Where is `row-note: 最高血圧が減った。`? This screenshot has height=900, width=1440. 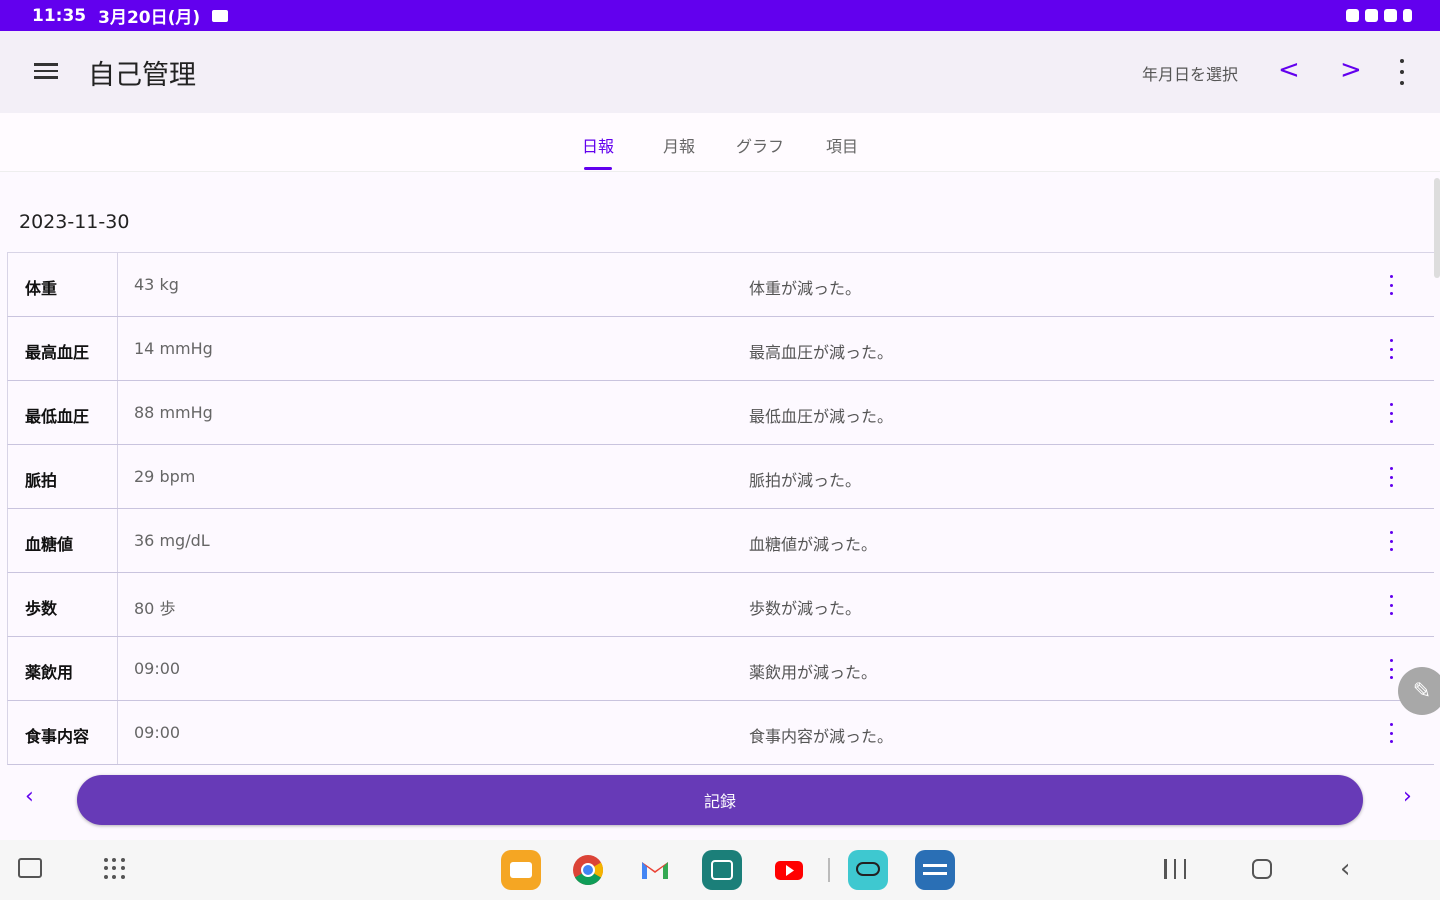
row-note: 最高血圧が減った。 is located at coordinates (821, 352).